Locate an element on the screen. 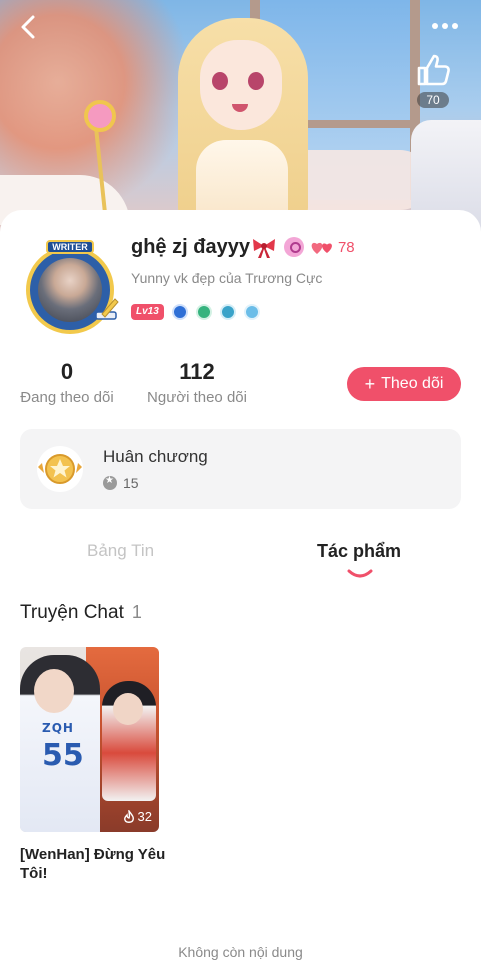  medals-card: Huân chương 15 is located at coordinates (240, 469).